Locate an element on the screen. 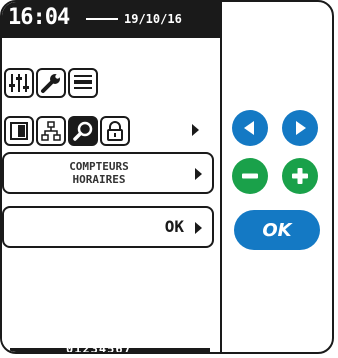  magnifier-icon is located at coordinates (83, 131).